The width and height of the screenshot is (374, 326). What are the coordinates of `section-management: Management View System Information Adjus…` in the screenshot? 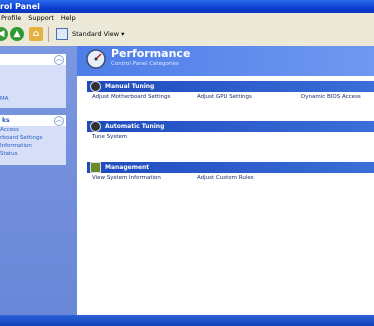 It's located at (230, 172).